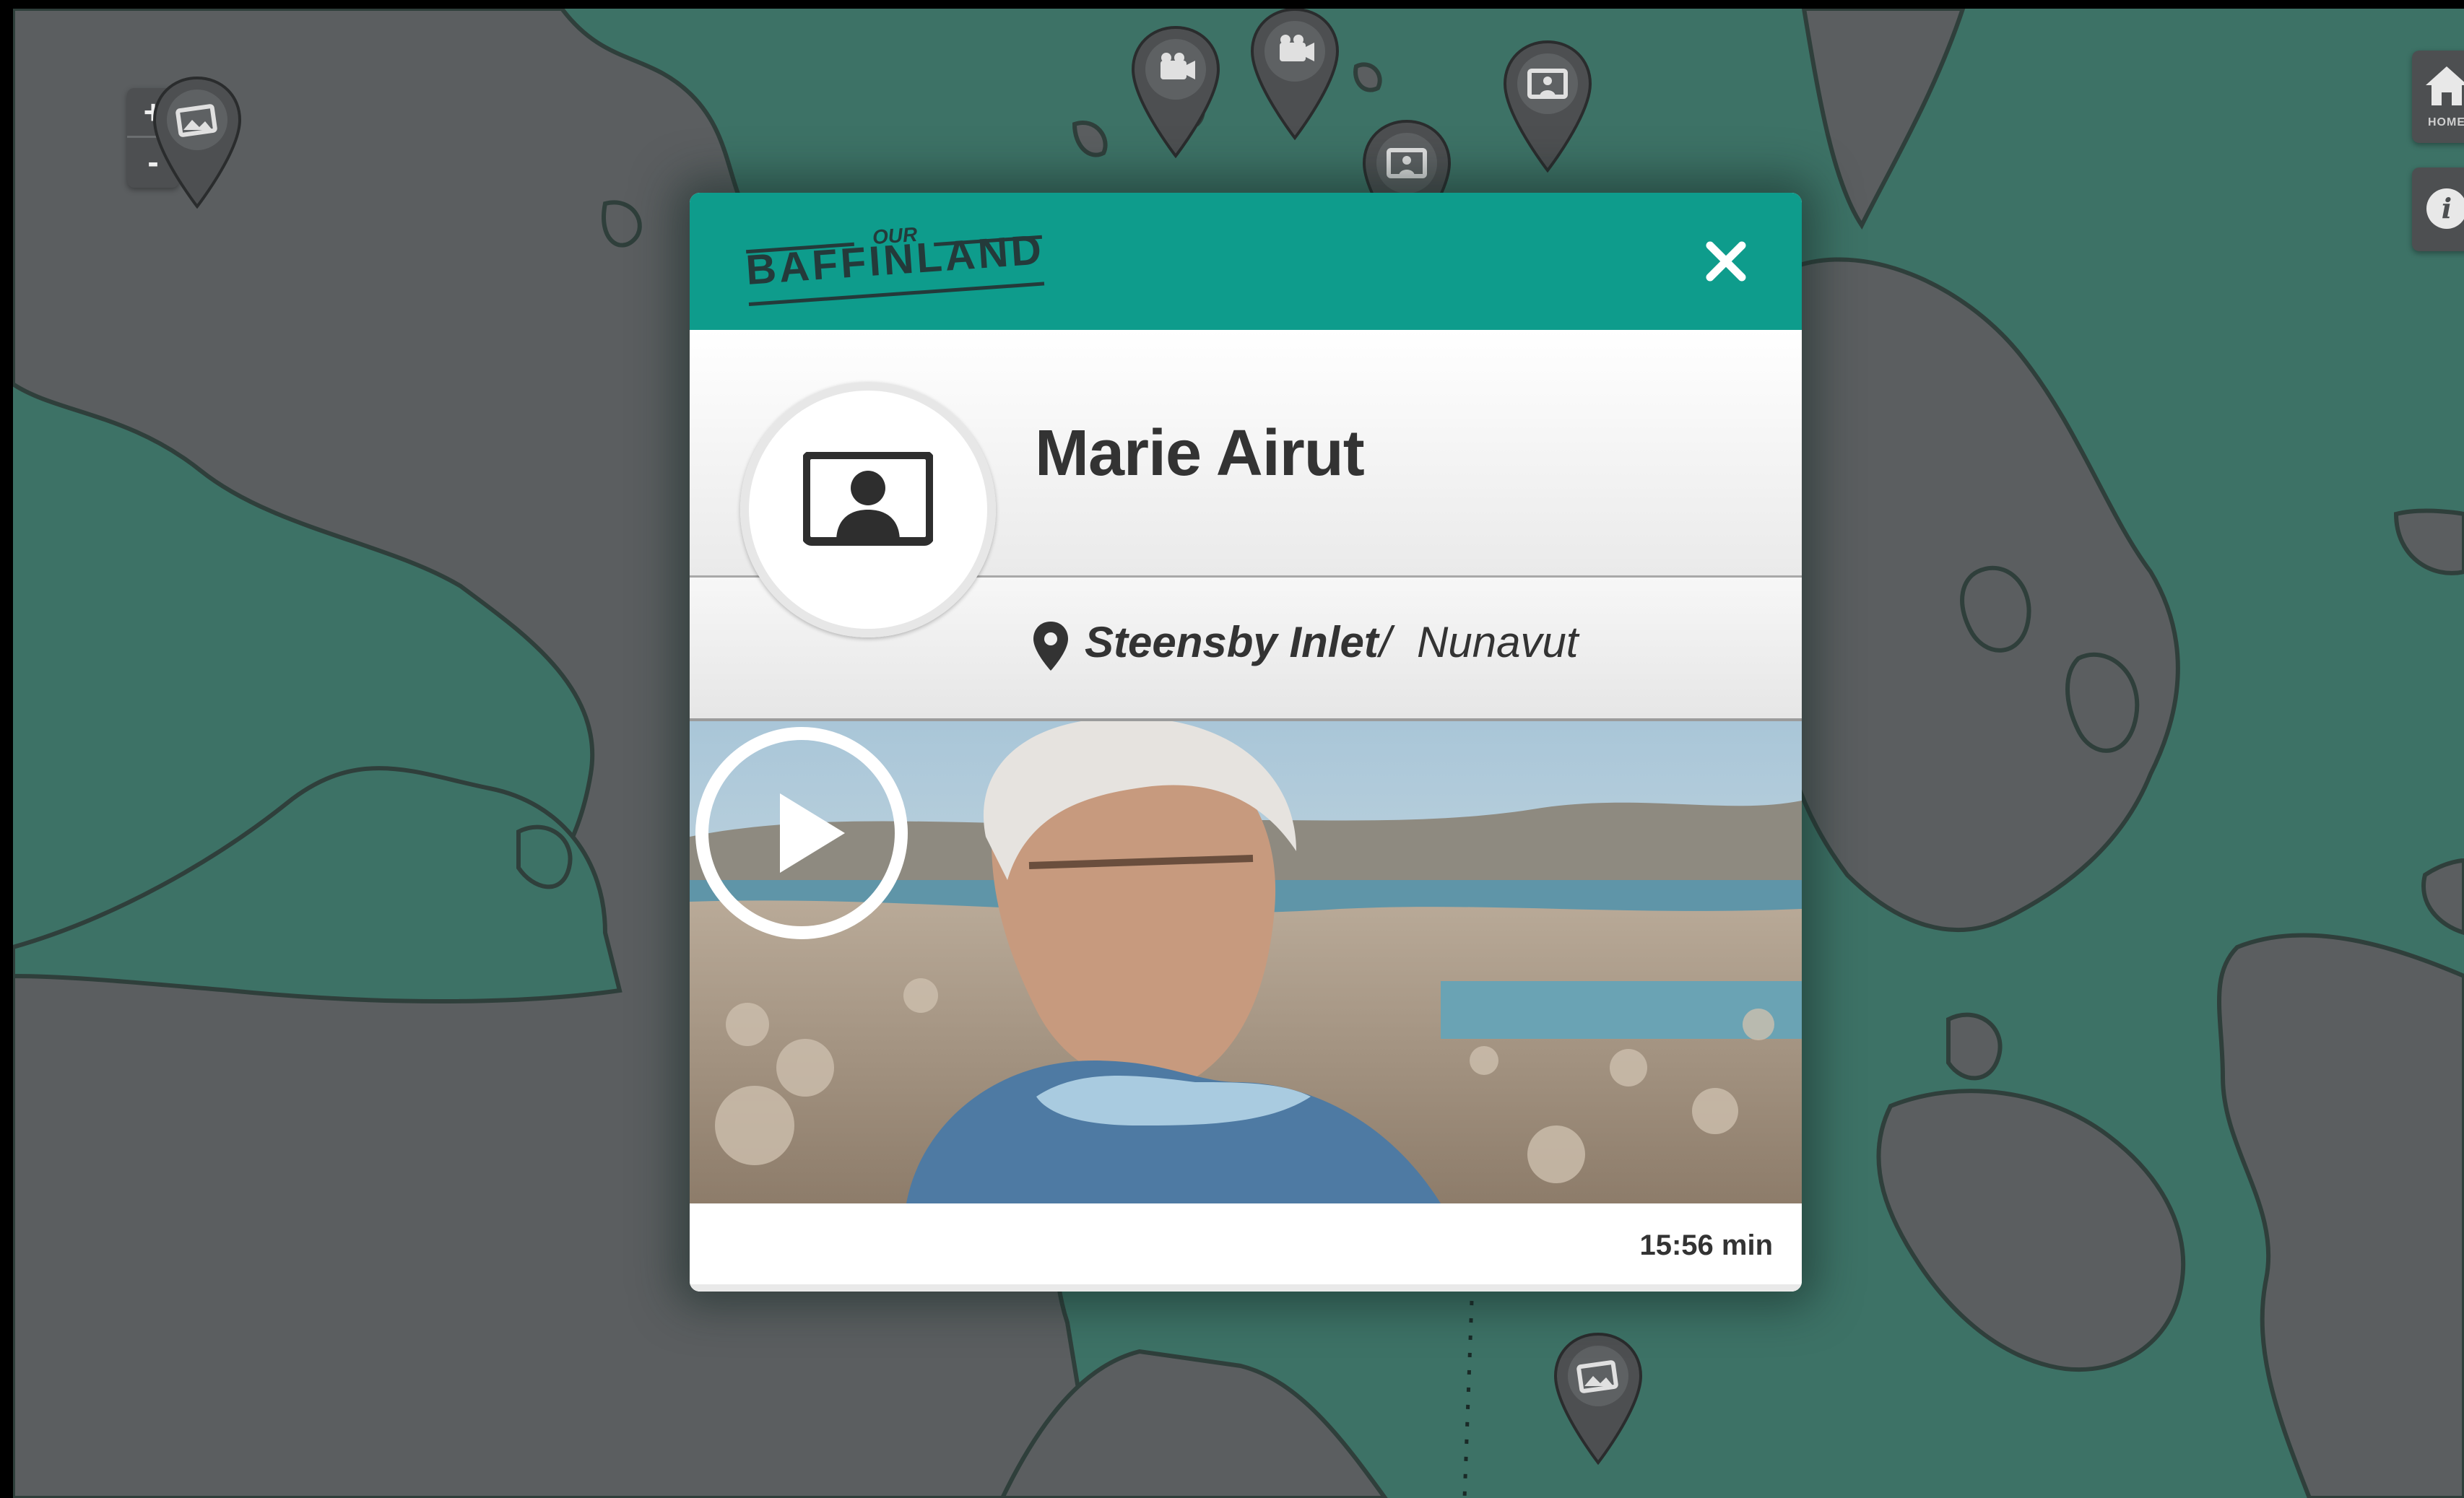 This screenshot has width=2464, height=1498. I want to click on svg-text: i, so click(2447, 208).